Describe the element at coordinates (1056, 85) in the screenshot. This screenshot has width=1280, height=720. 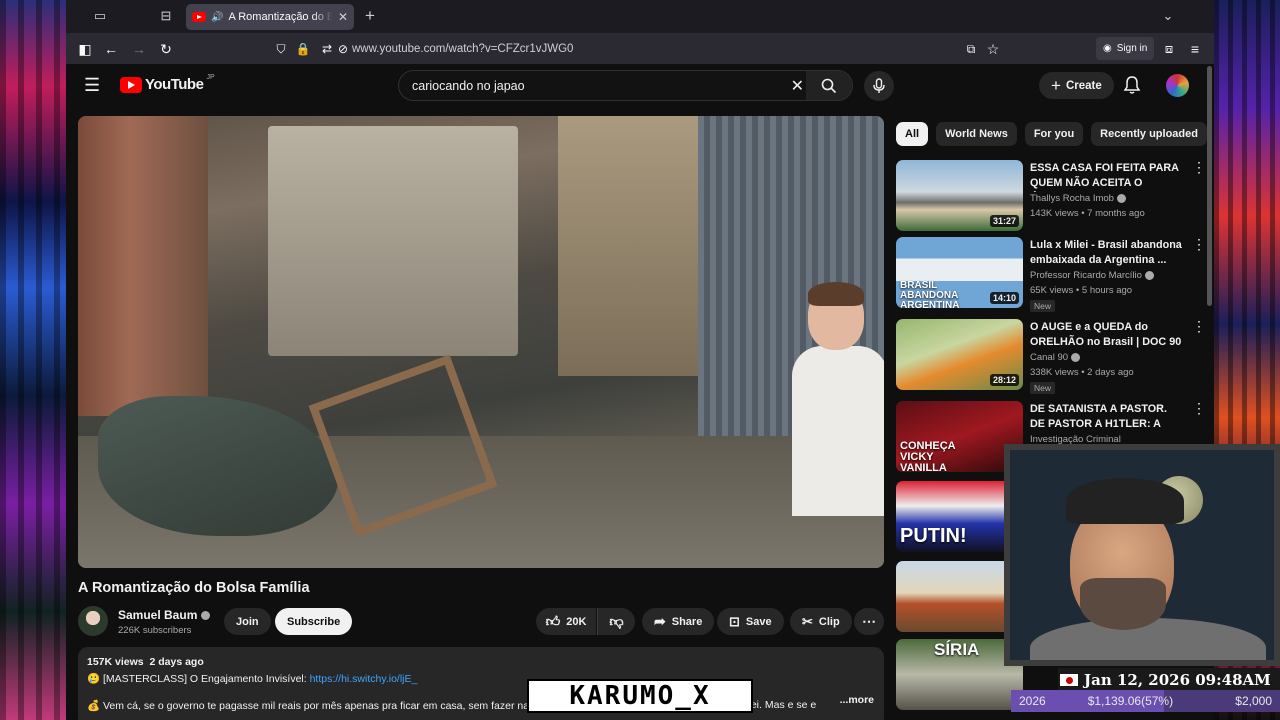
I see `plus-icon: +` at that location.